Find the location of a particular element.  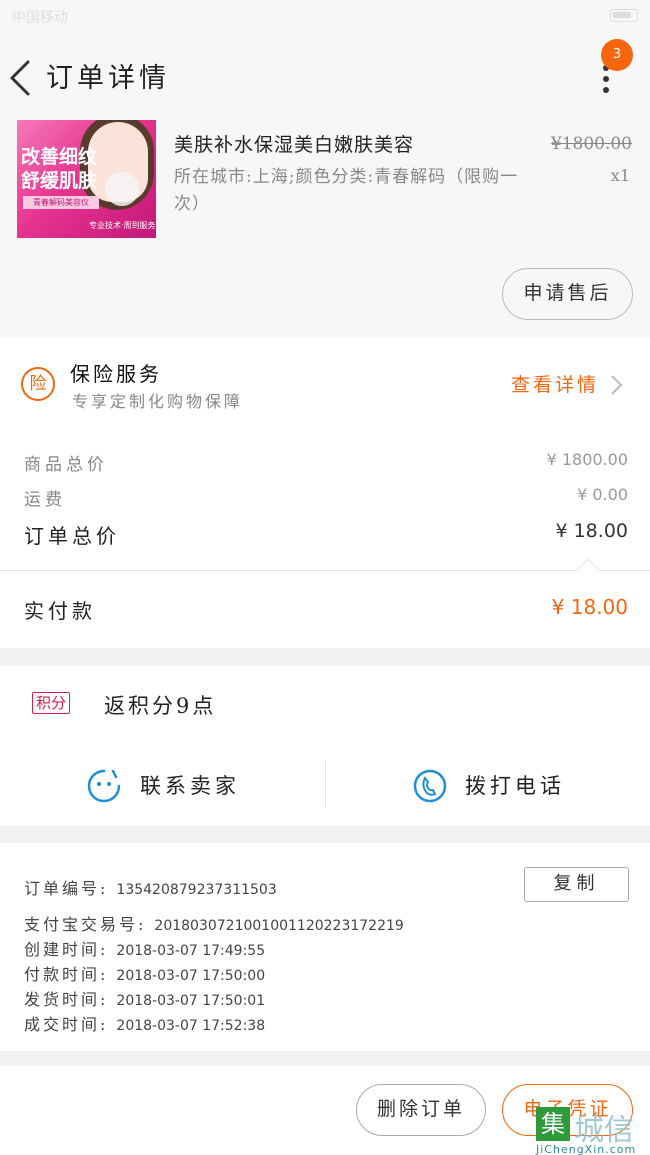

created-time-line: 创建时间: 2018-03-07 17:49:55 is located at coordinates (144, 948).